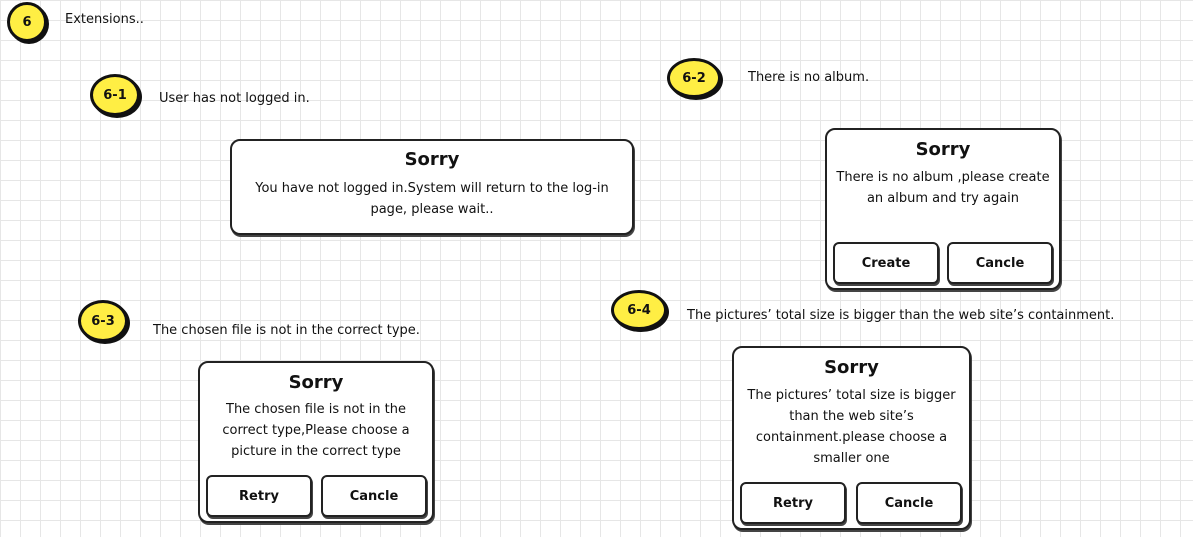  I want to click on step-badge-6: 6, so click(27, 22).